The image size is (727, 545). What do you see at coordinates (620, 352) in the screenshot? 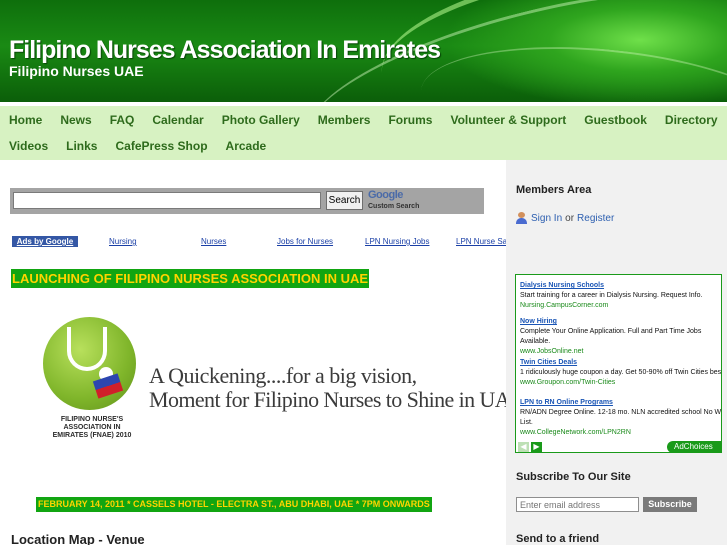
I see `ad-url: www.JobsOnline.net` at bounding box center [620, 352].